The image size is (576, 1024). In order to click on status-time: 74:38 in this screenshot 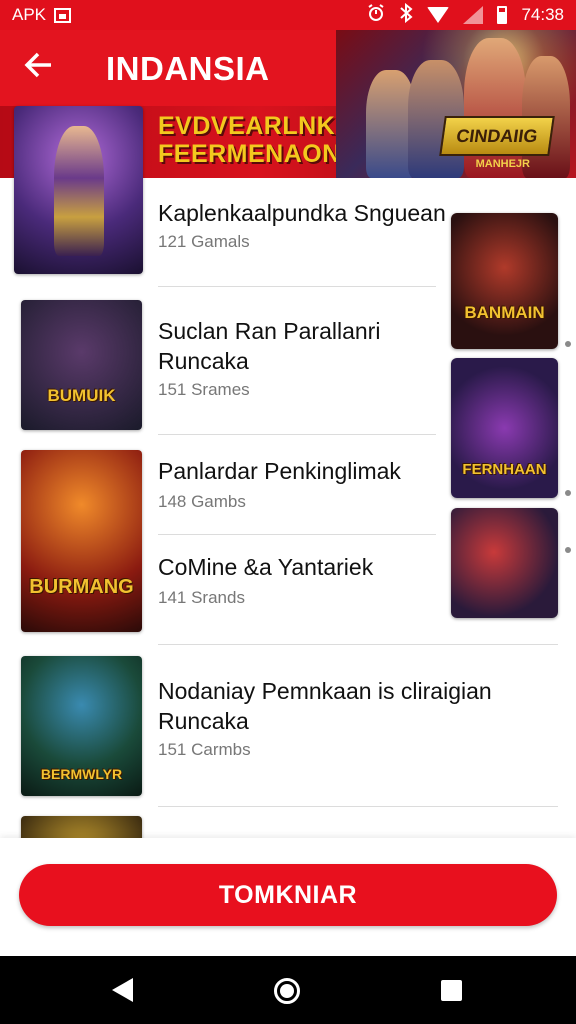, I will do `click(542, 14)`.